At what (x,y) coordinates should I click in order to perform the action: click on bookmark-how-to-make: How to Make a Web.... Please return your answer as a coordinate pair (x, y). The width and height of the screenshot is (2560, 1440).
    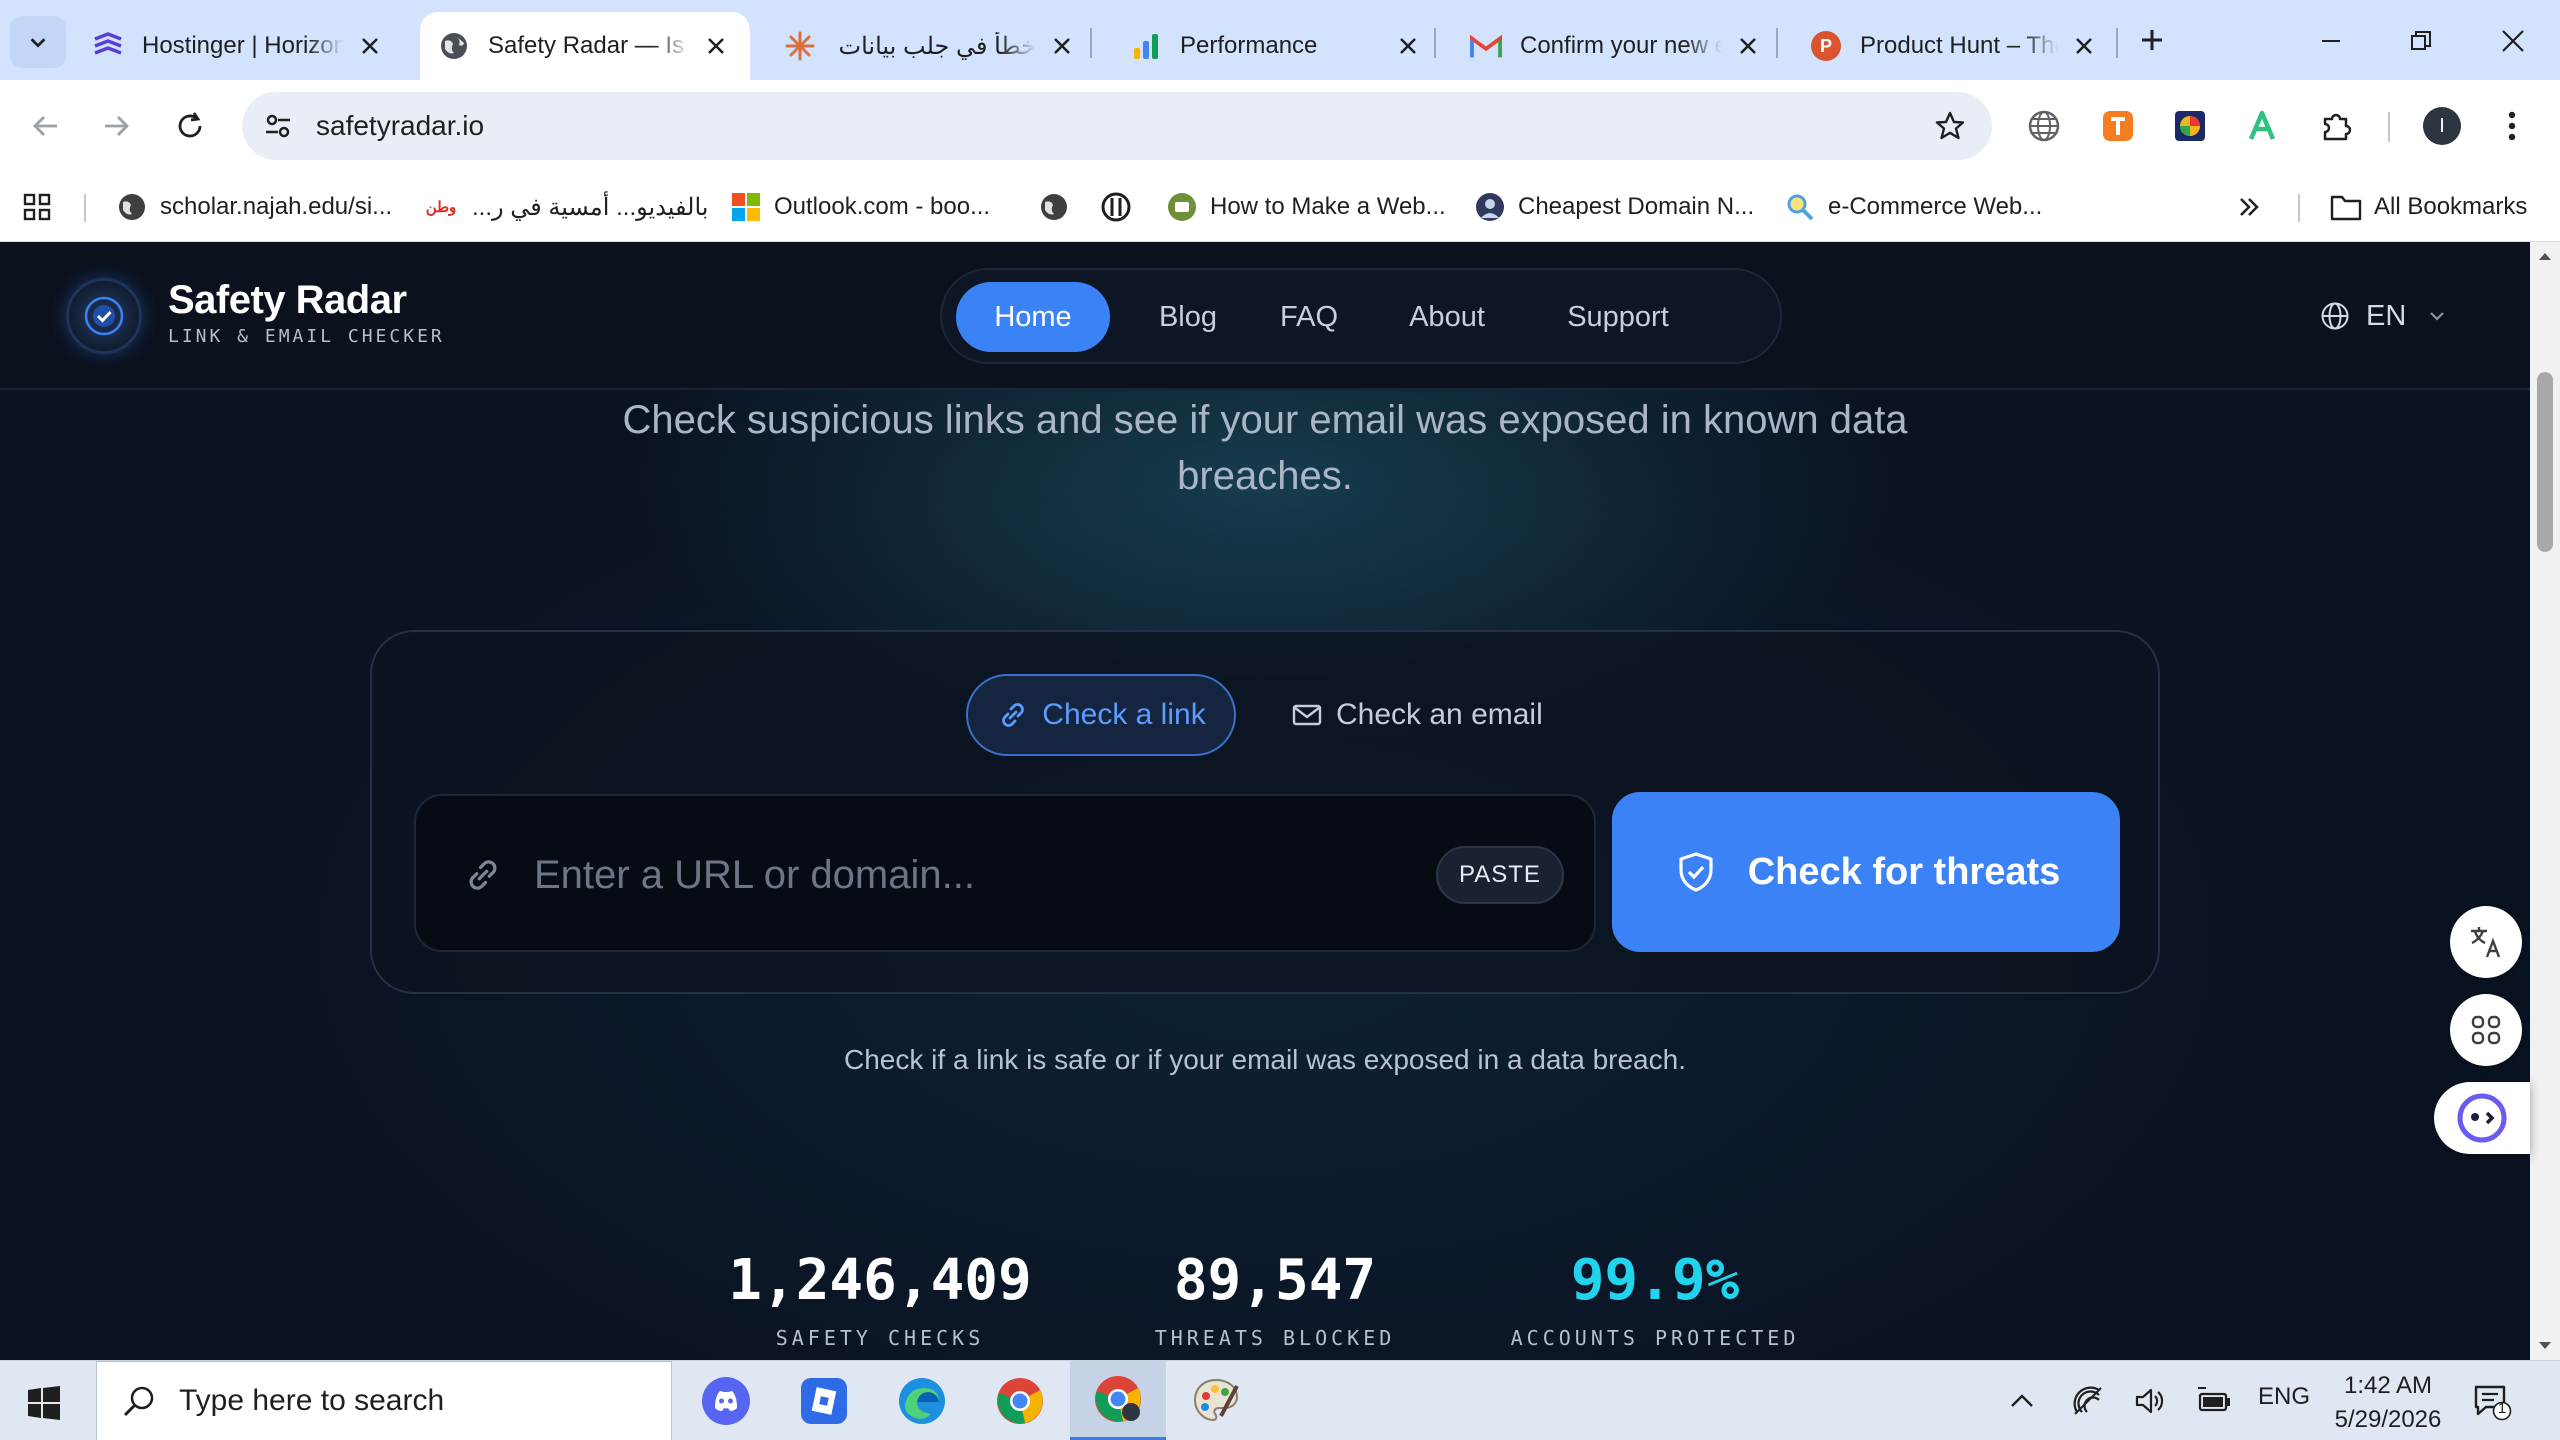
    Looking at the image, I should click on (1306, 207).